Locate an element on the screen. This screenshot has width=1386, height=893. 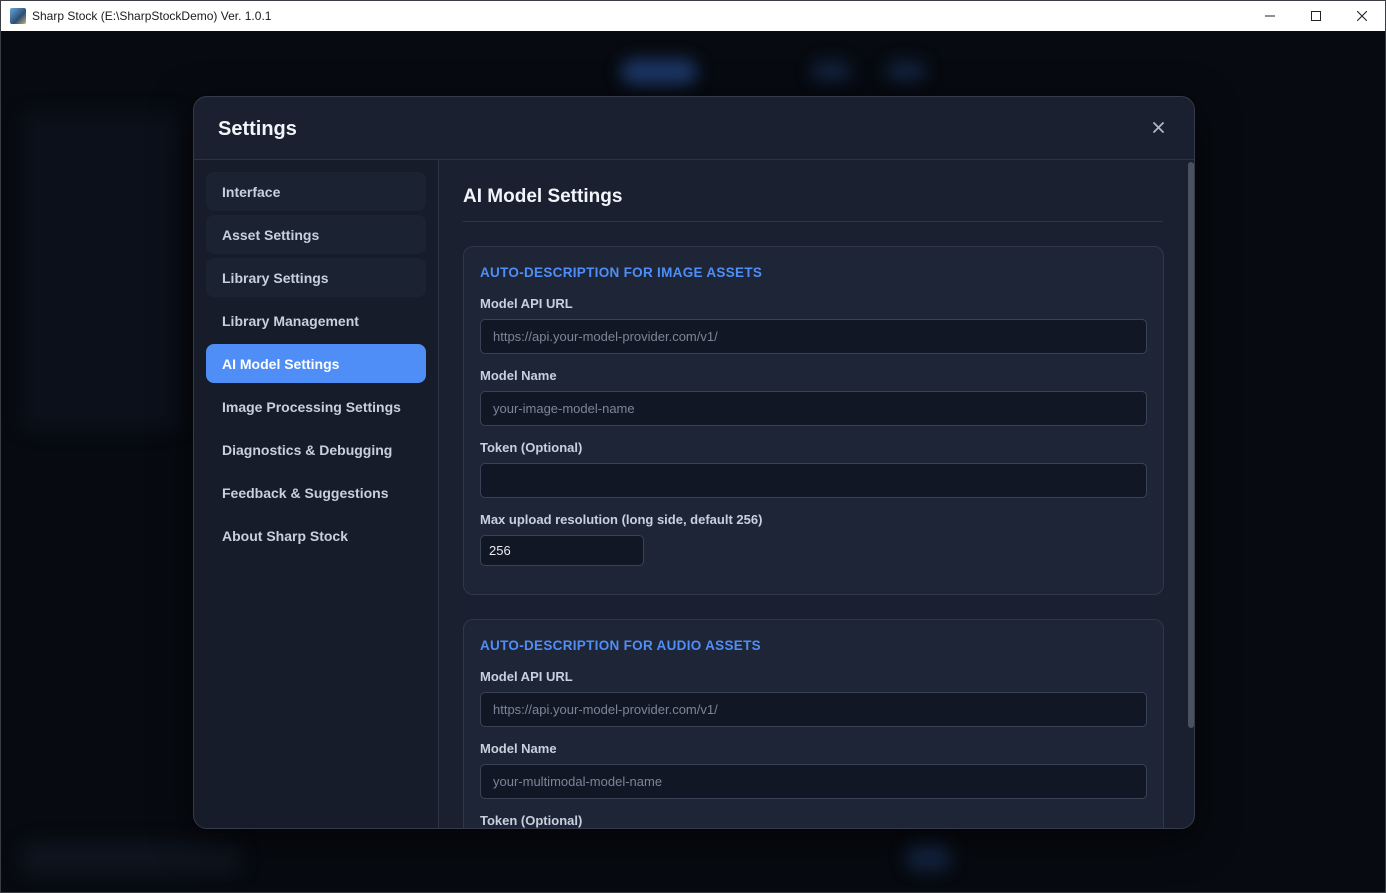
section-title: AI Model Settings is located at coordinates (543, 196).